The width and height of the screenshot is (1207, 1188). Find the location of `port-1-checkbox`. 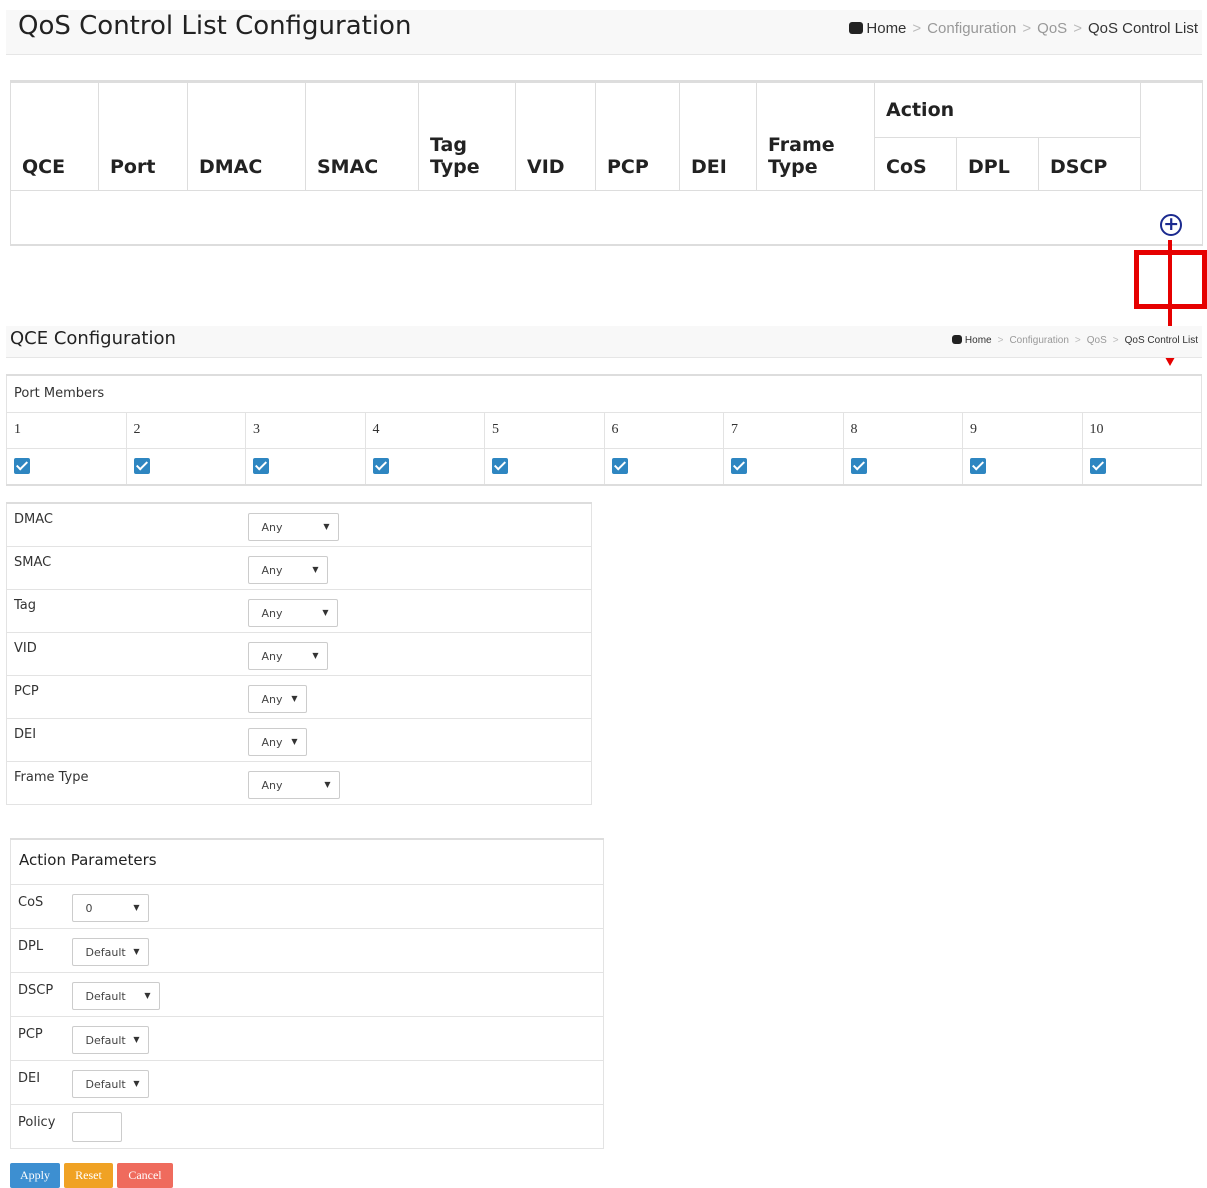

port-1-checkbox is located at coordinates (22, 466).